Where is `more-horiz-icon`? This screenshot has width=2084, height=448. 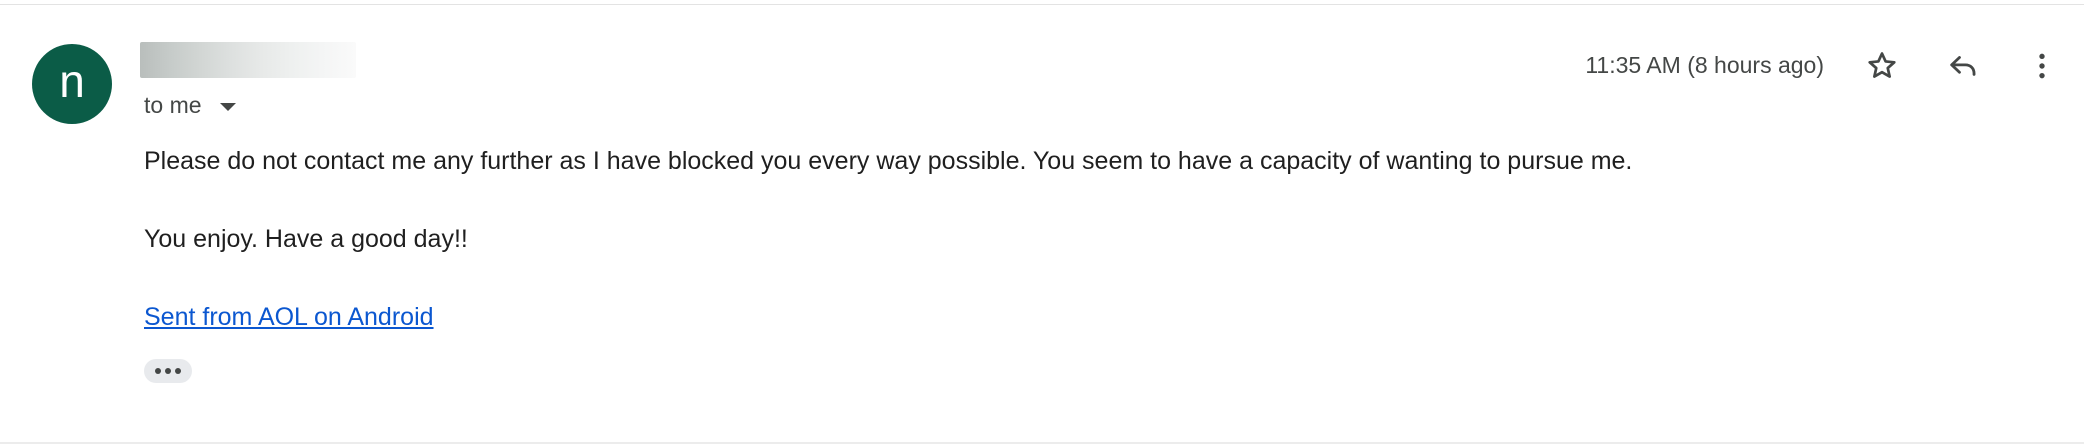
more-horiz-icon is located at coordinates (168, 371).